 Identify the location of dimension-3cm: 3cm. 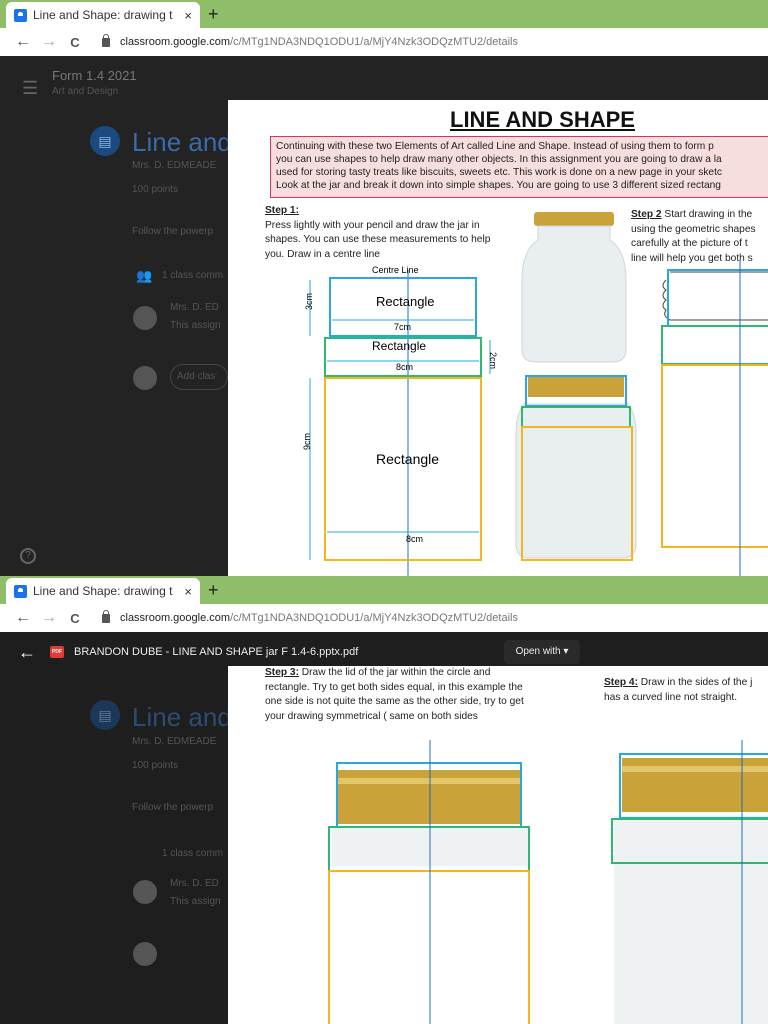
(309, 301).